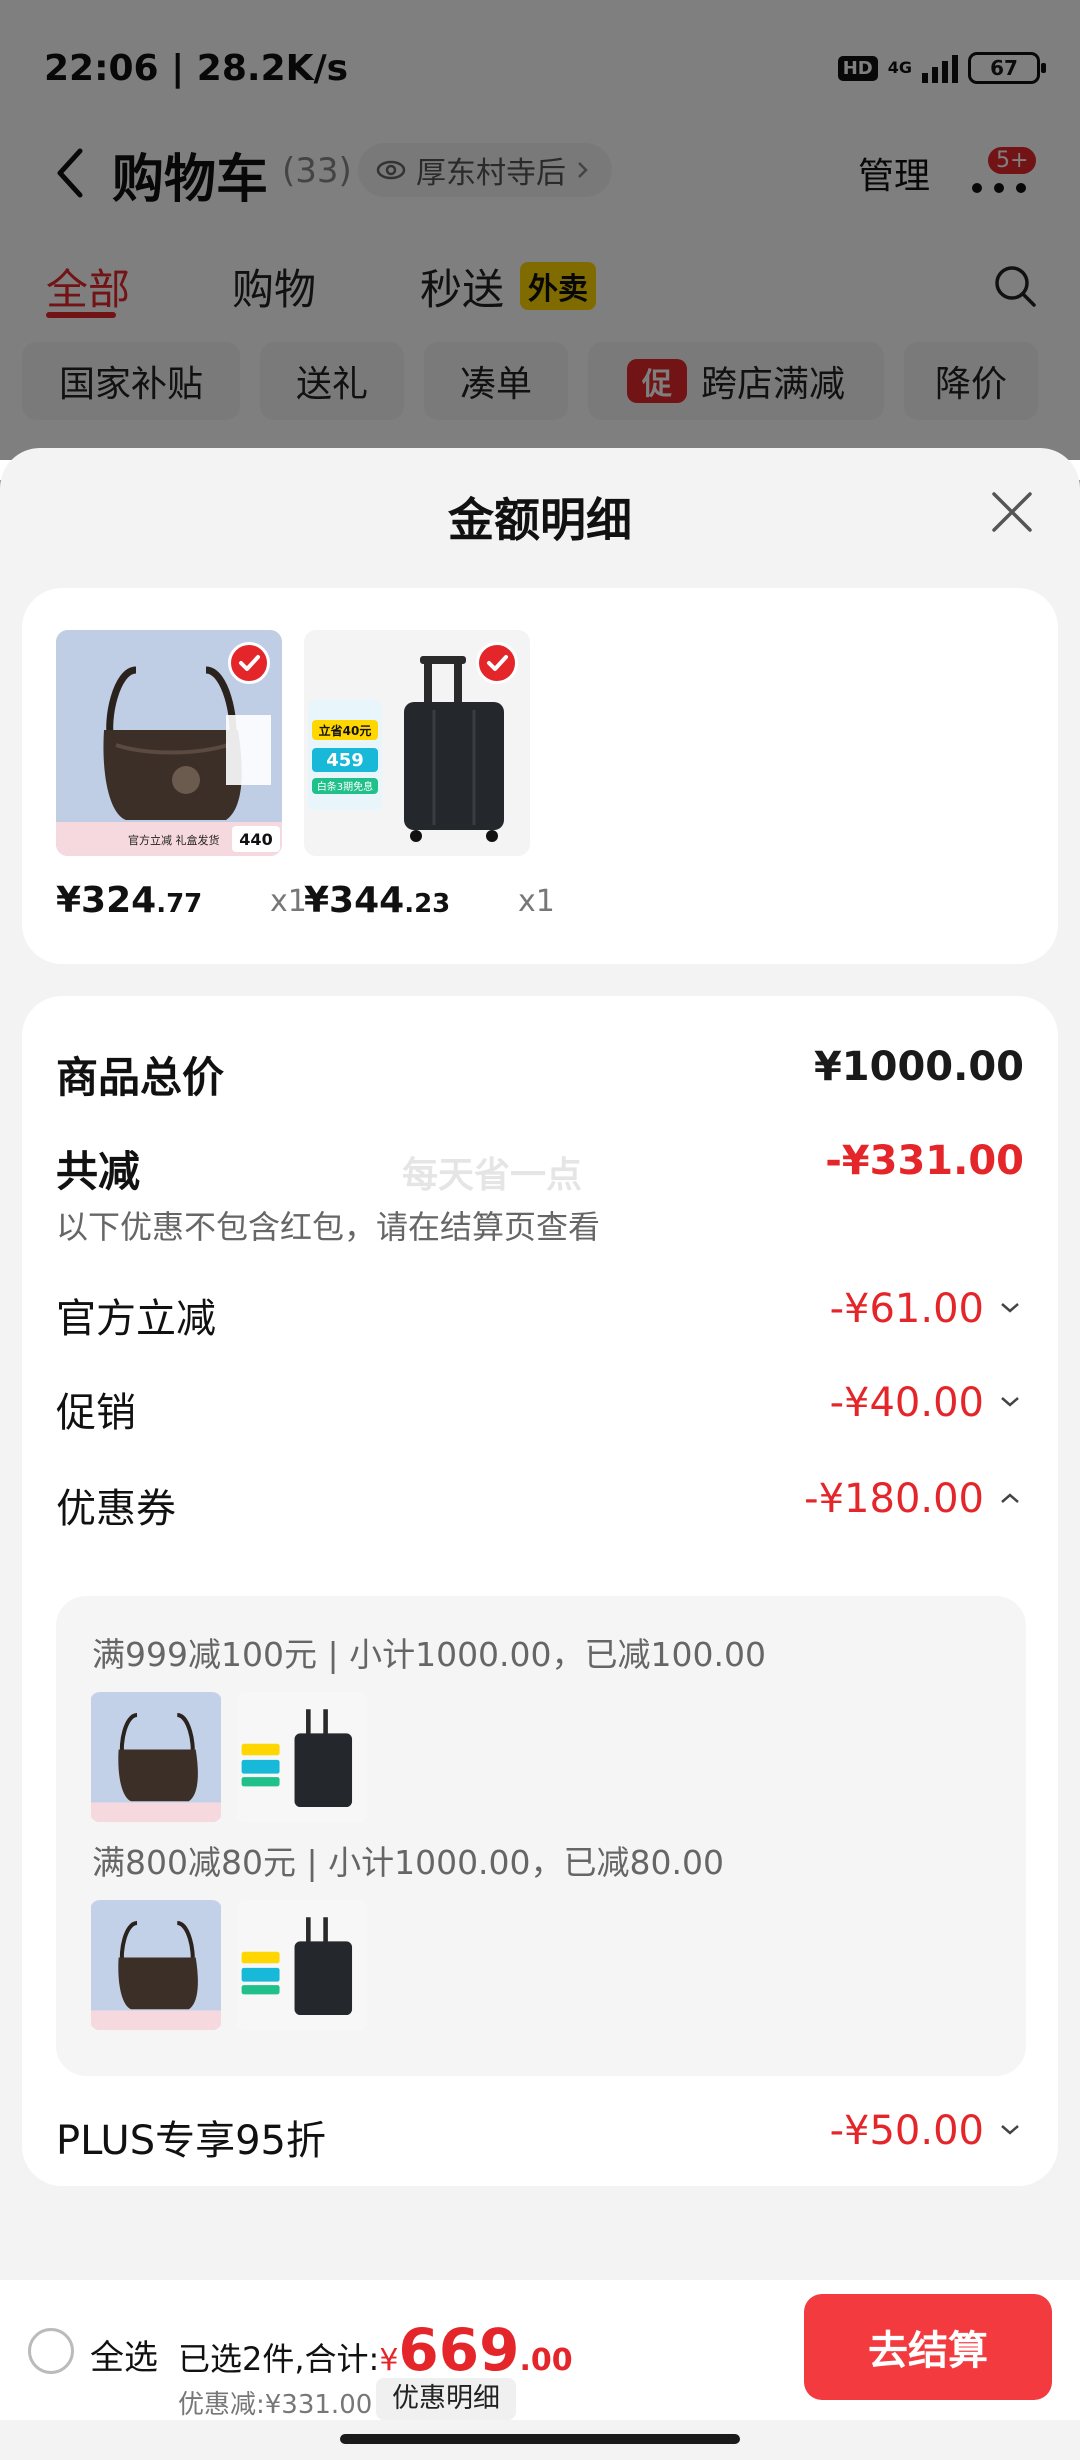 This screenshot has height=2460, width=1080. Describe the element at coordinates (275, 2405) in the screenshot. I see `discount-summary: 优惠减:¥331.00` at that location.